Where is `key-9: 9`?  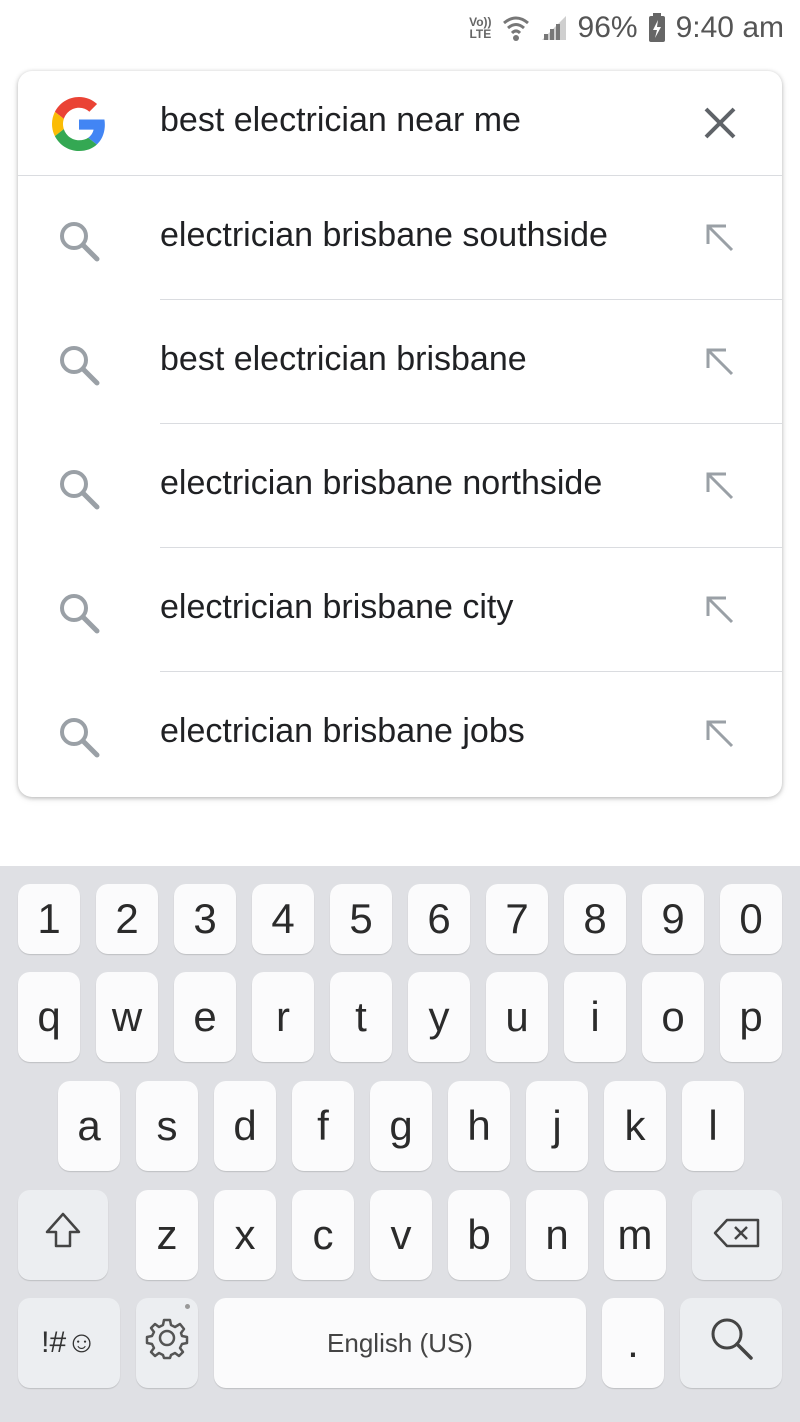
key-9: 9 is located at coordinates (673, 919).